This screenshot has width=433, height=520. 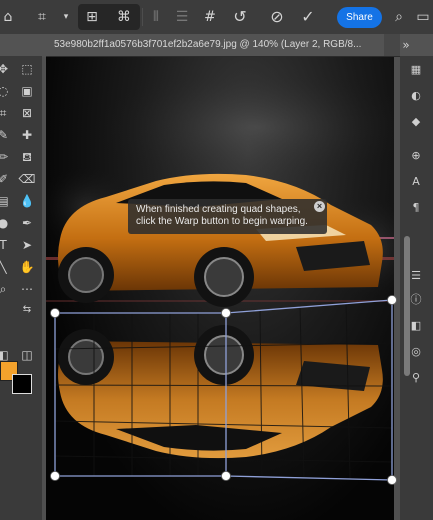 I want to click on canvas-scrollbar, so click(x=407, y=306).